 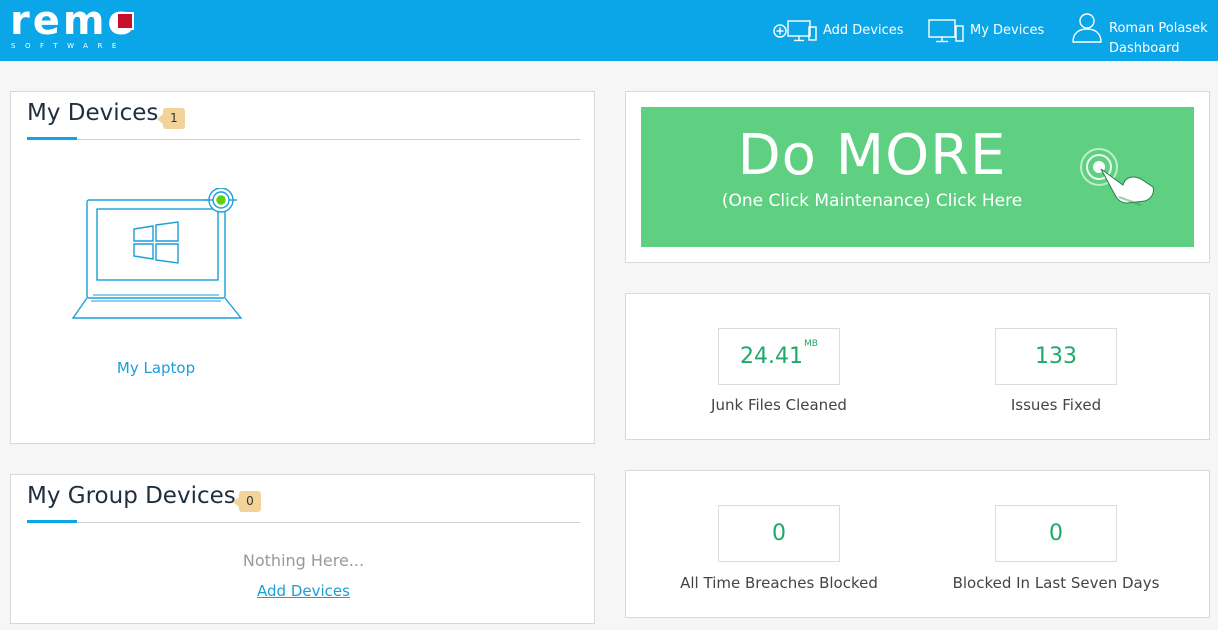 I want to click on logo-red-square, so click(x=125, y=21).